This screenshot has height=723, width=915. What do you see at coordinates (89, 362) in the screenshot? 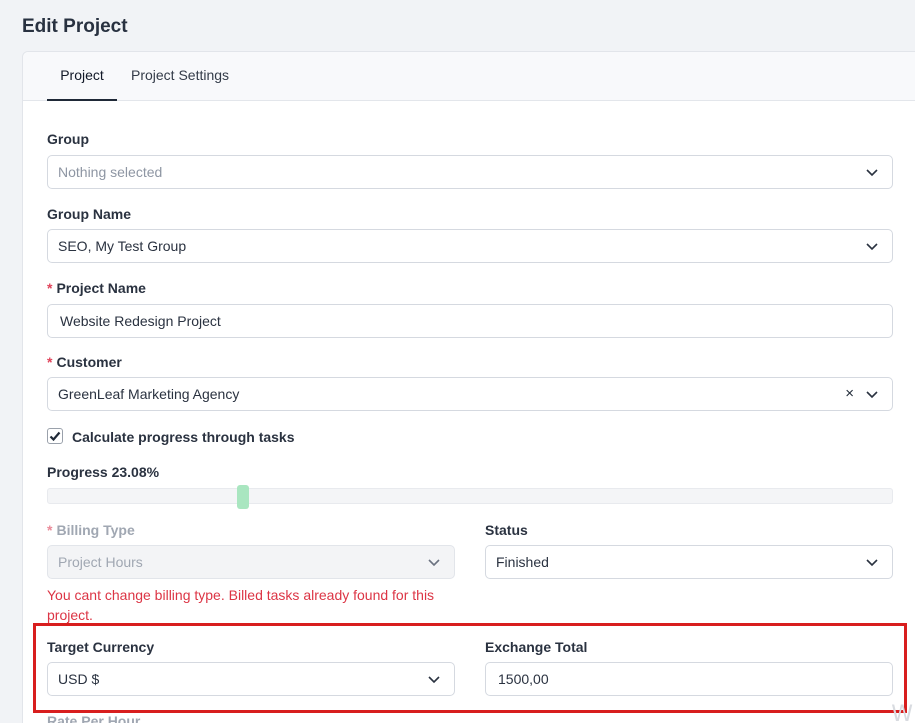
I see `customer-label-text: Customer` at bounding box center [89, 362].